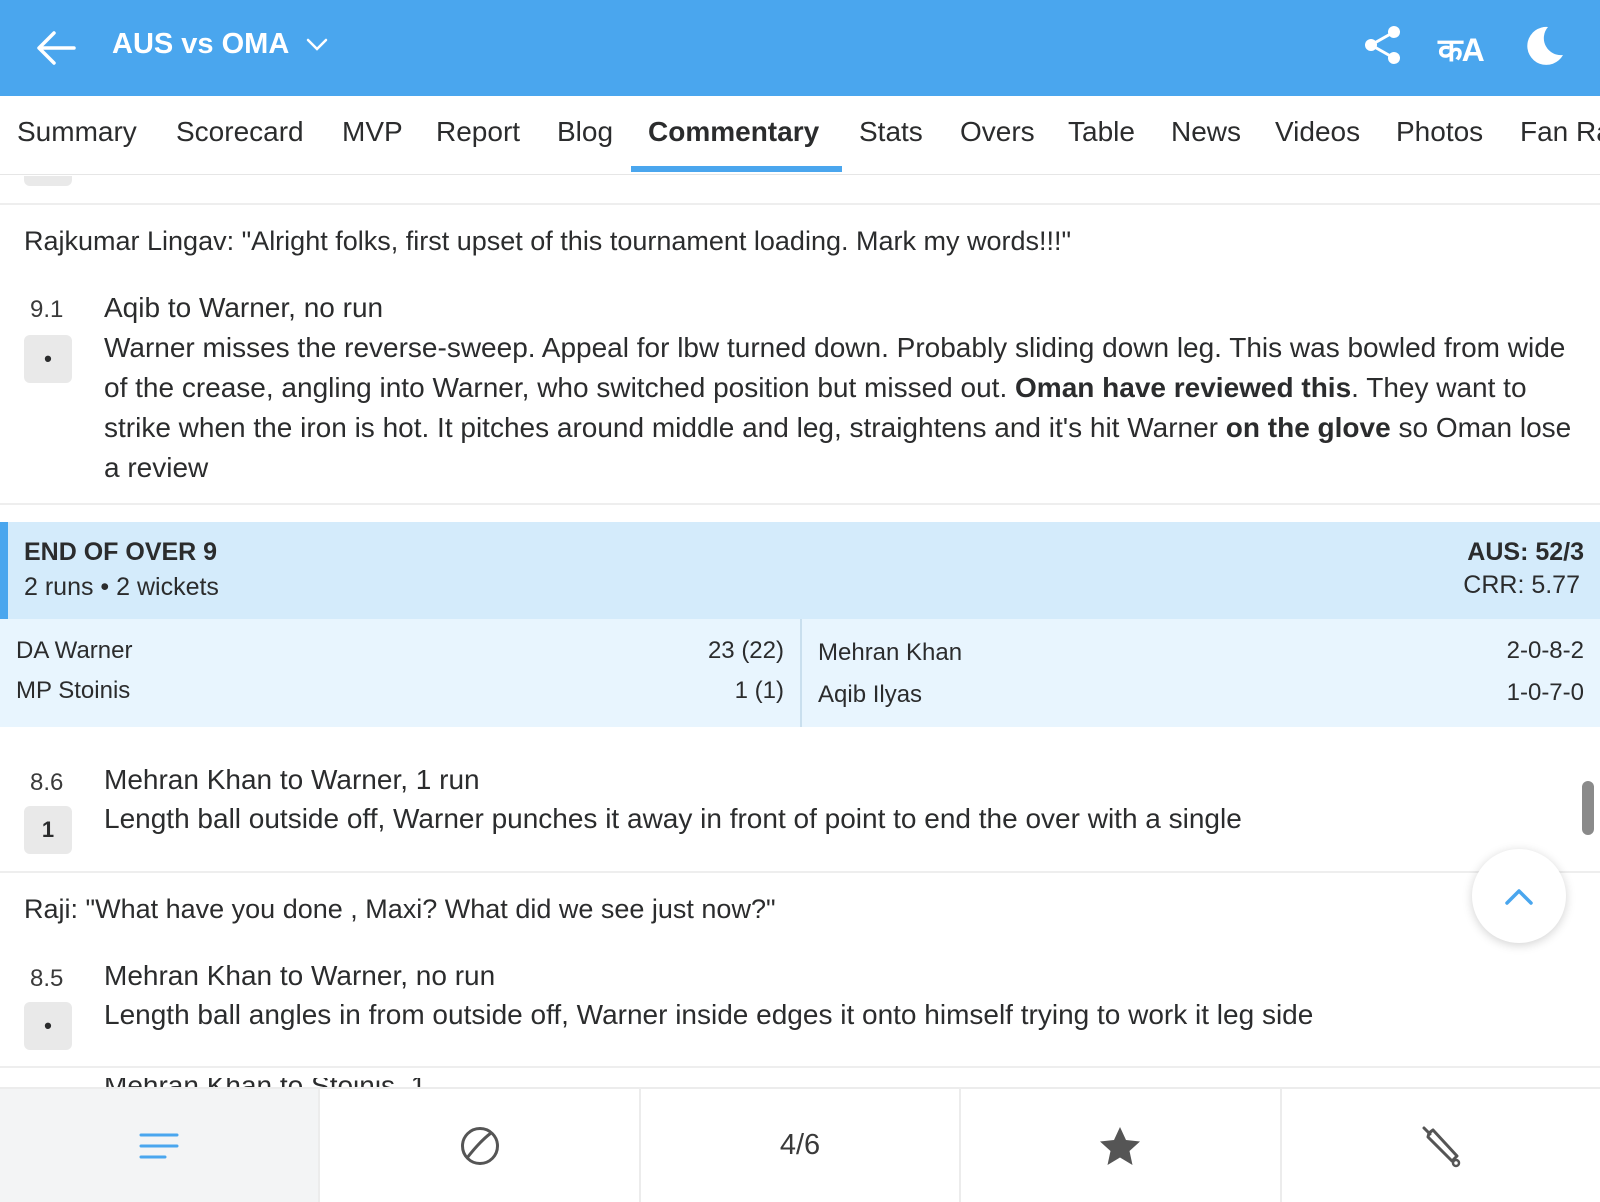 This screenshot has width=1600, height=1202. I want to click on ball-over-number: 8.6, so click(47, 782).